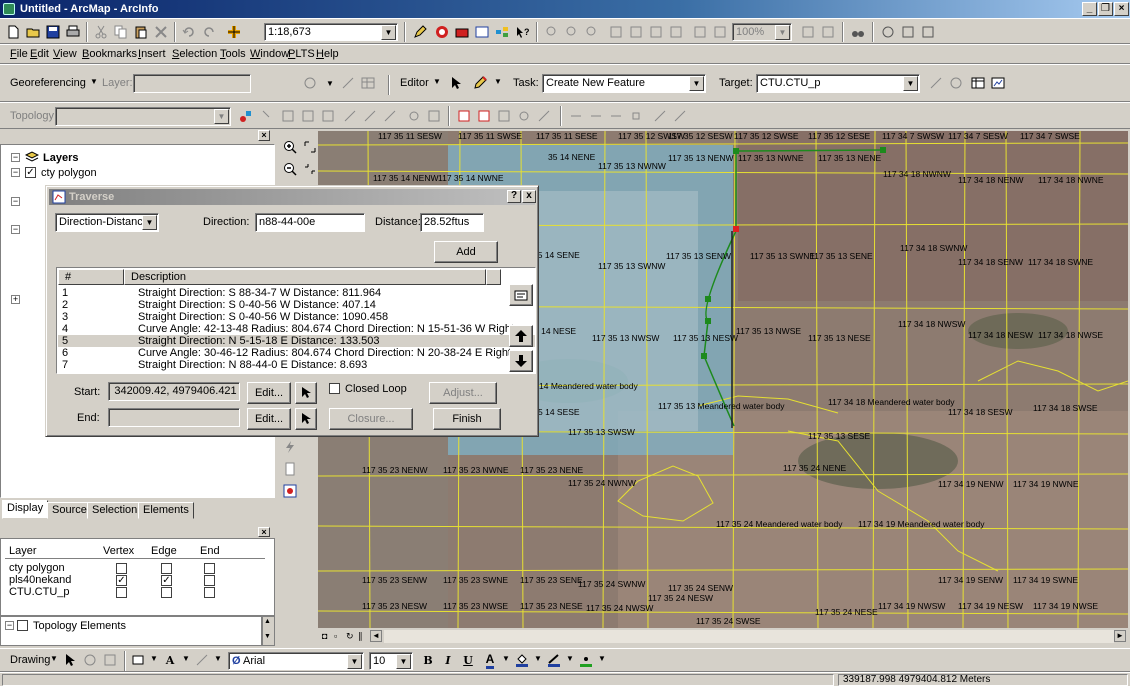 Image resolution: width=1130 pixels, height=686 pixels. I want to click on add-control-points-button, so click(348, 83).